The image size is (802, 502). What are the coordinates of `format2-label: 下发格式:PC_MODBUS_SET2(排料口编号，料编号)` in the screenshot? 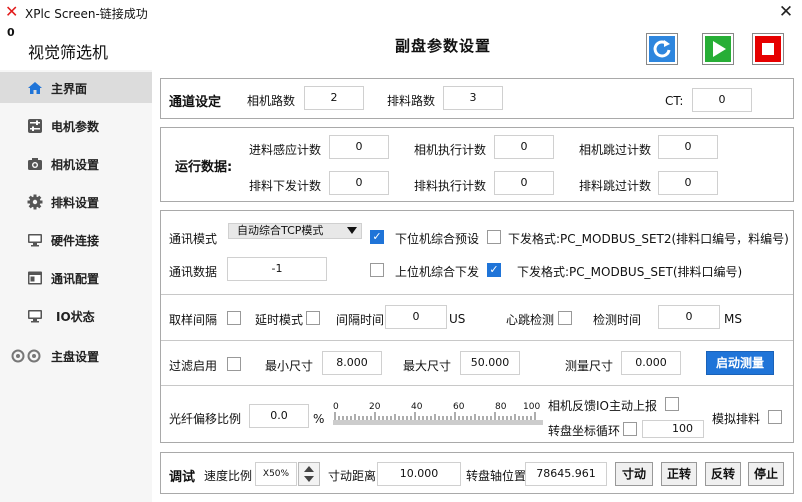 It's located at (648, 239).